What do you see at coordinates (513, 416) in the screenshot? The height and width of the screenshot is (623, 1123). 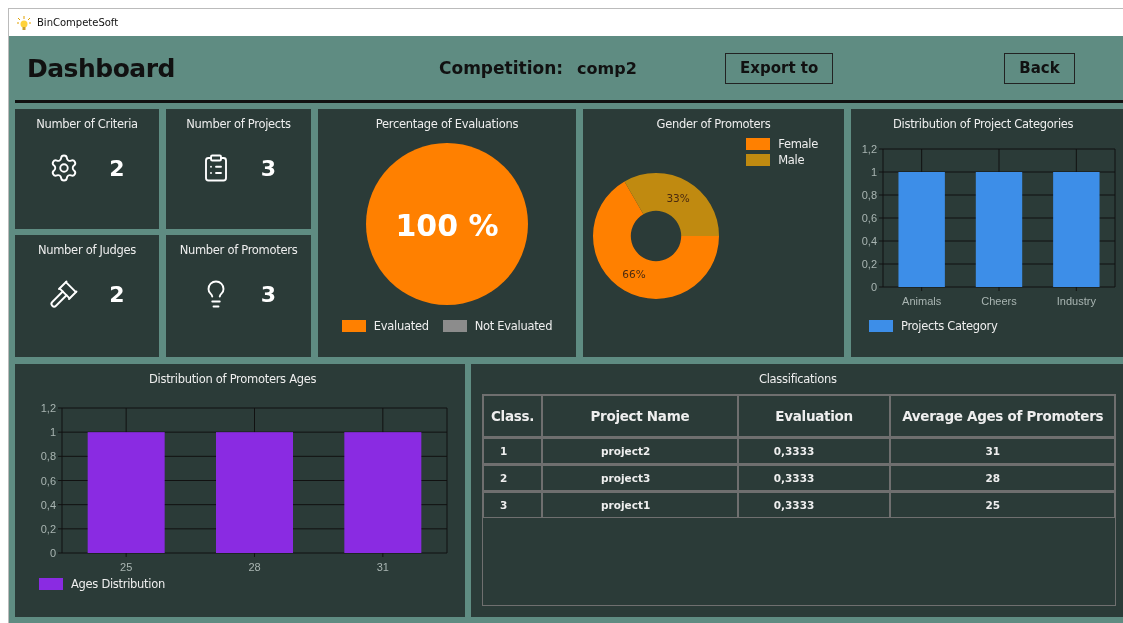 I see `column-header: Class.` at bounding box center [513, 416].